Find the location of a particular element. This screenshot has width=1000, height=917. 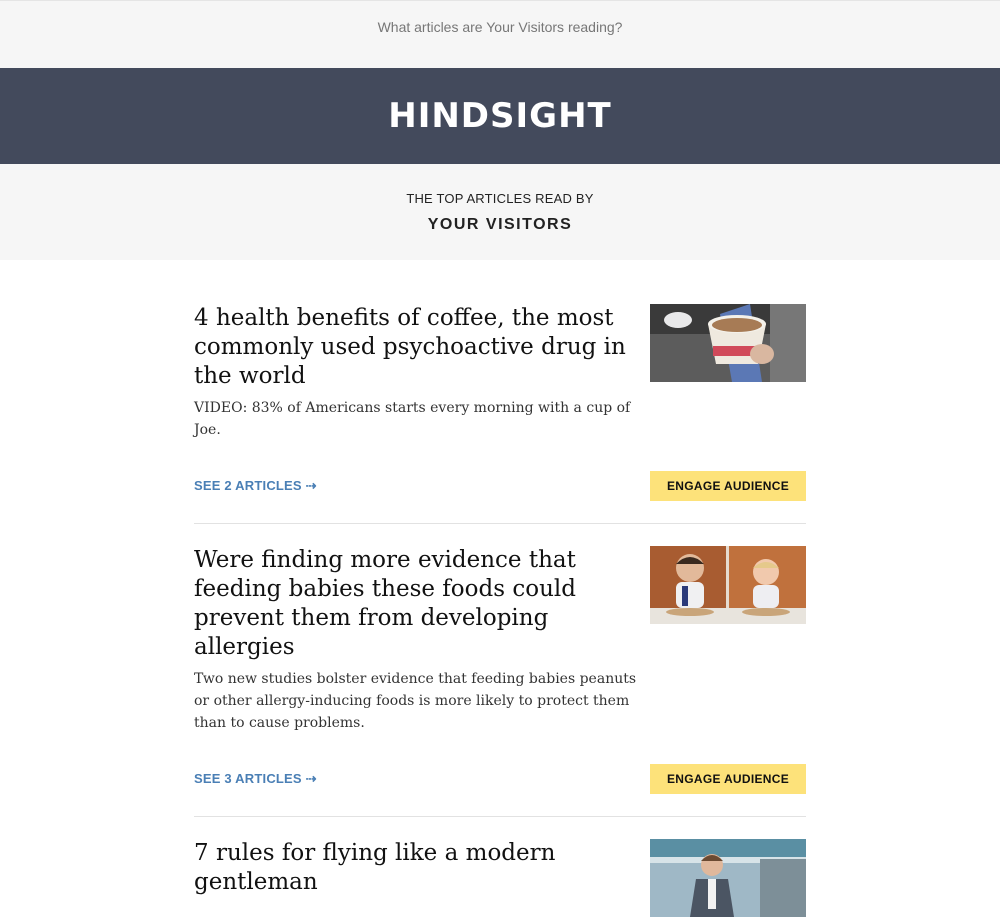

babies-eating-photo is located at coordinates (728, 585).